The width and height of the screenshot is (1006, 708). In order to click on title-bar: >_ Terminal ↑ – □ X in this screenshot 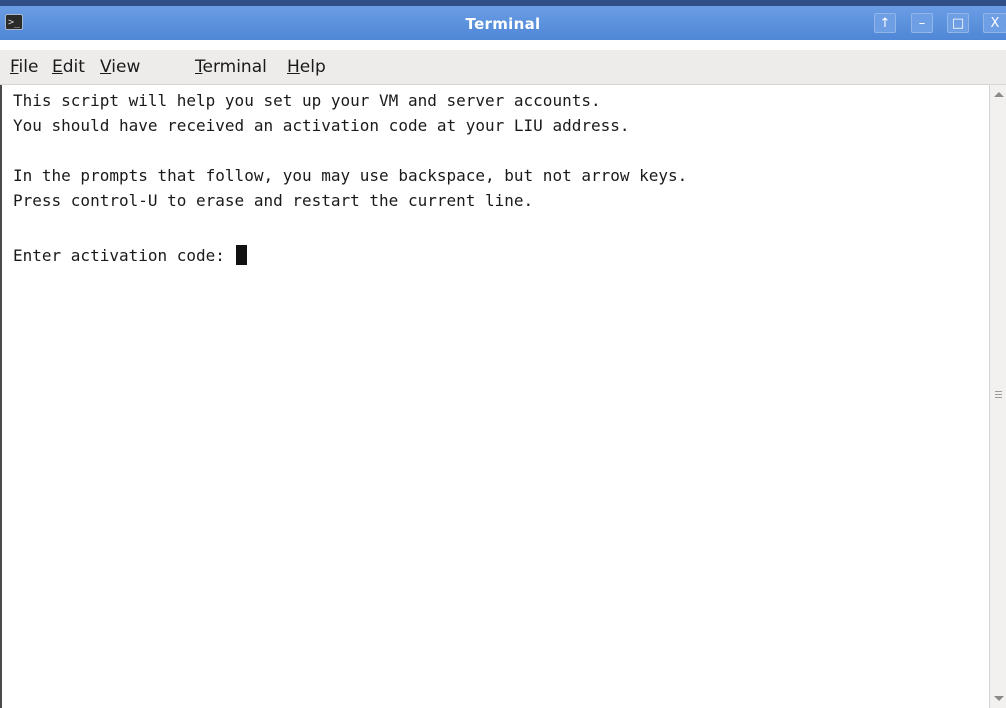, I will do `click(503, 20)`.